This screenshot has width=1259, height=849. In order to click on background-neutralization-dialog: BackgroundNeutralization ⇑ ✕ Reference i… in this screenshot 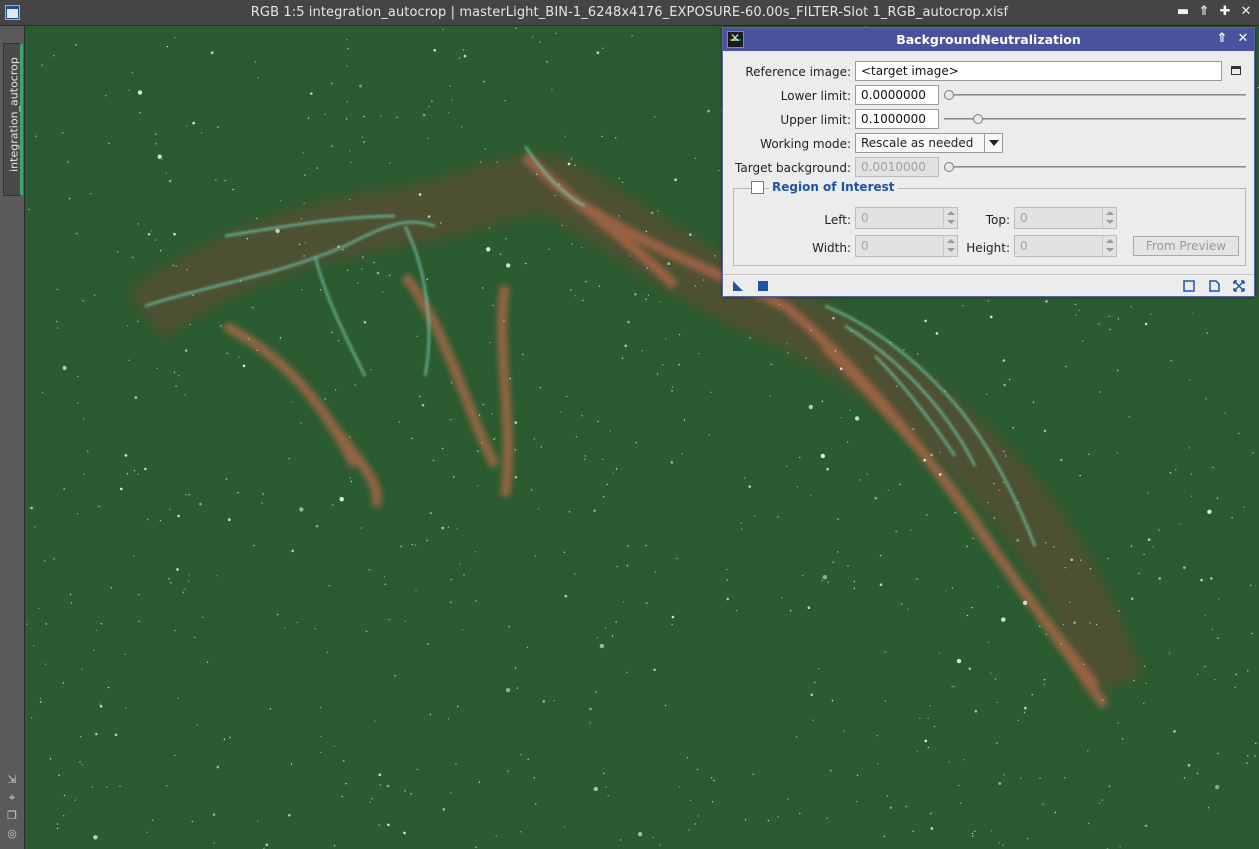, I will do `click(988, 162)`.